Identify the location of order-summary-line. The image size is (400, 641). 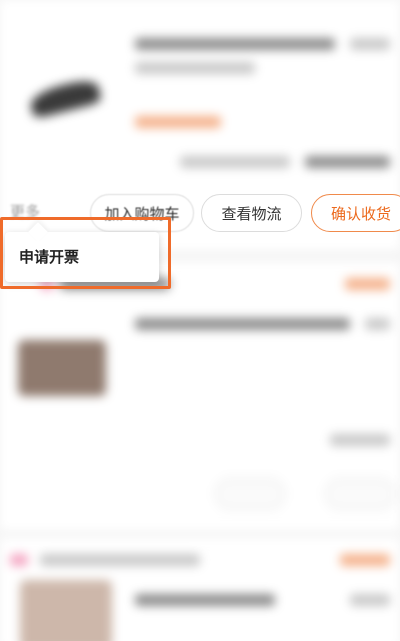
(235, 162).